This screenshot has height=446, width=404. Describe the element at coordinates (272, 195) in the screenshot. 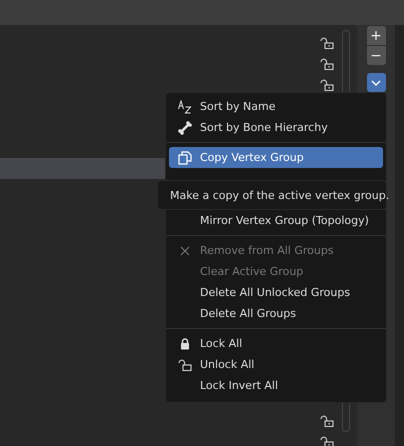

I see `tooltip: Make a copy of the active vertex group.` at that location.